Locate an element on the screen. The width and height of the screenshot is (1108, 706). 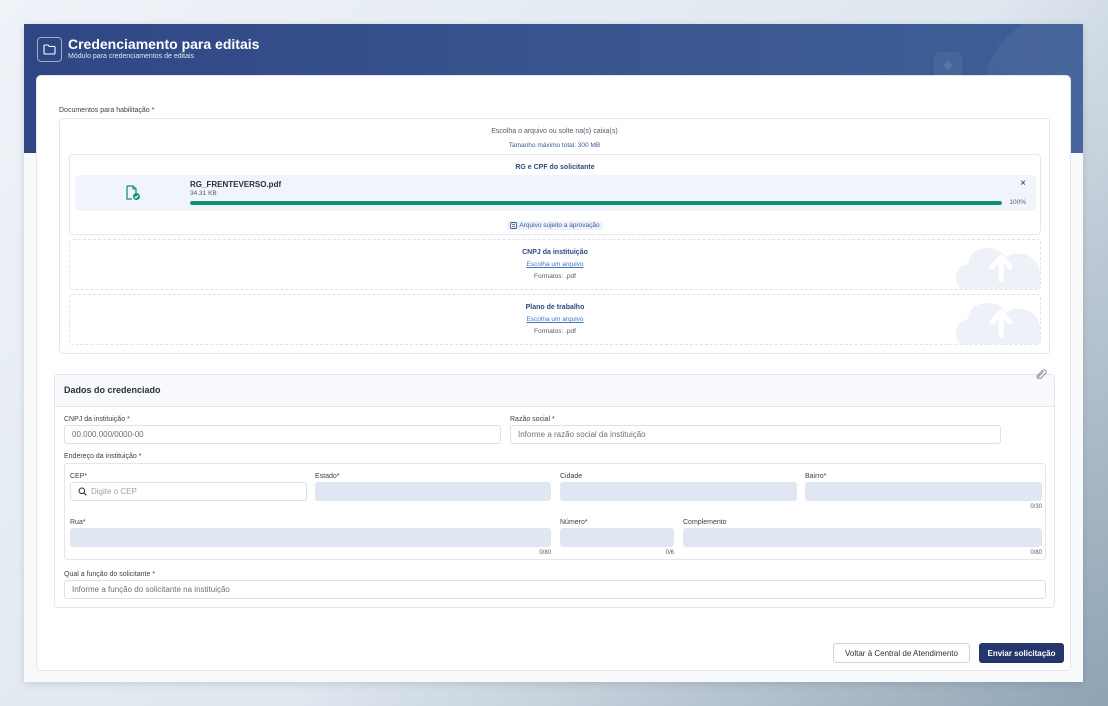
slot-title: CNPJ da instituição is located at coordinates (555, 252).